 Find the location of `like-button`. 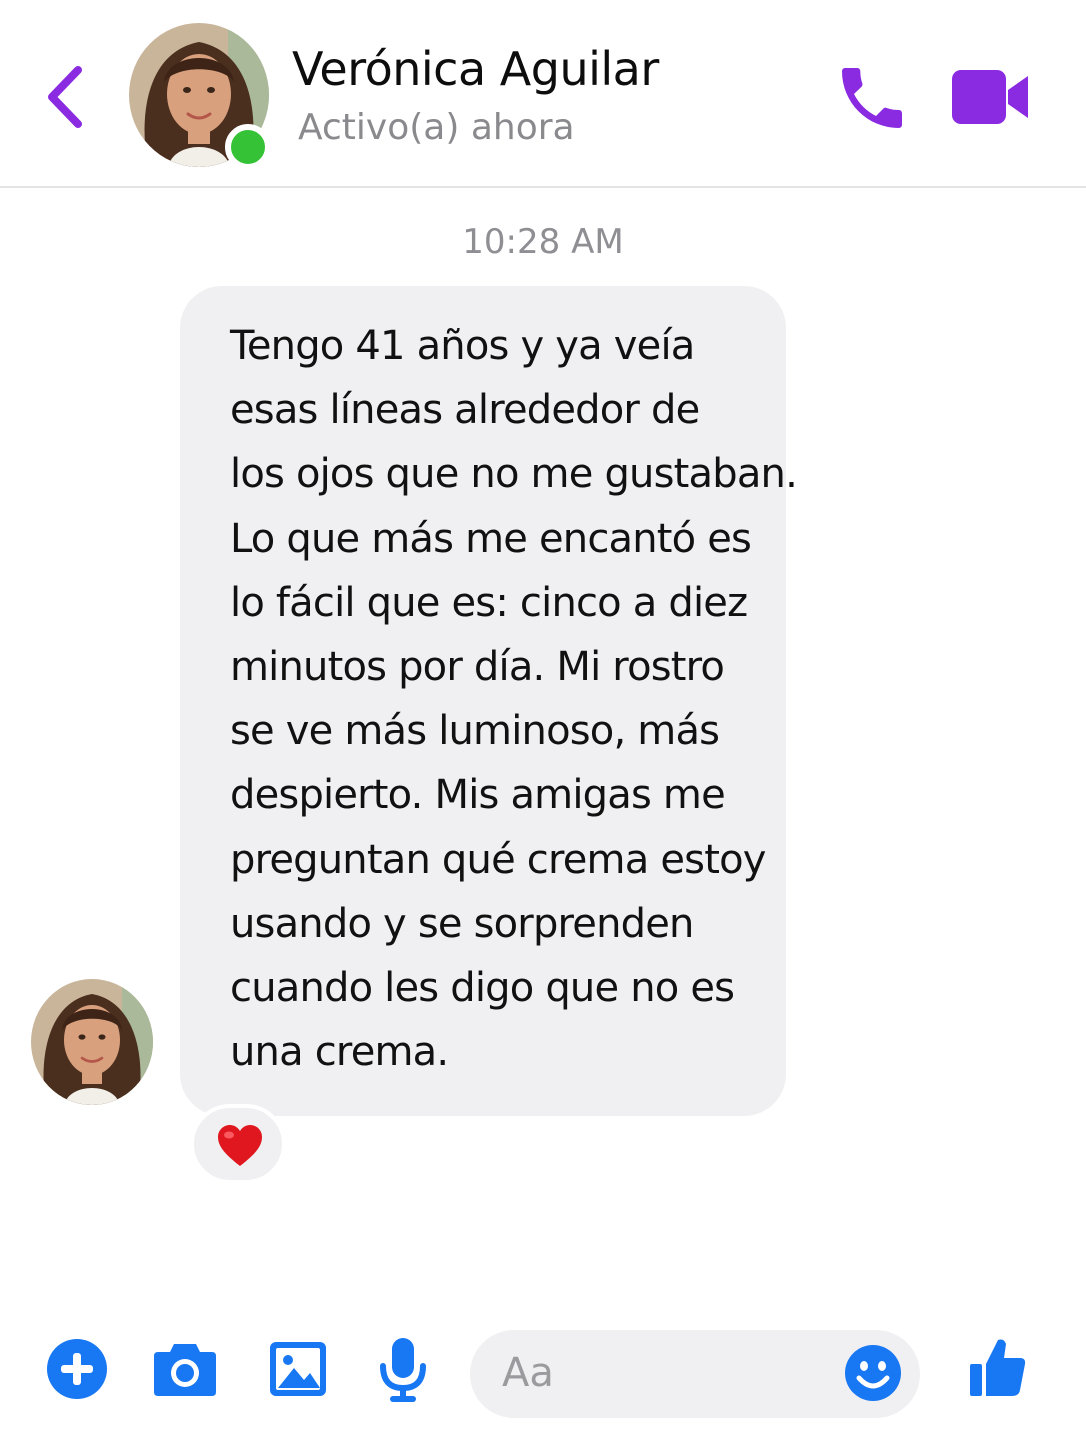

like-button is located at coordinates (997, 1367).